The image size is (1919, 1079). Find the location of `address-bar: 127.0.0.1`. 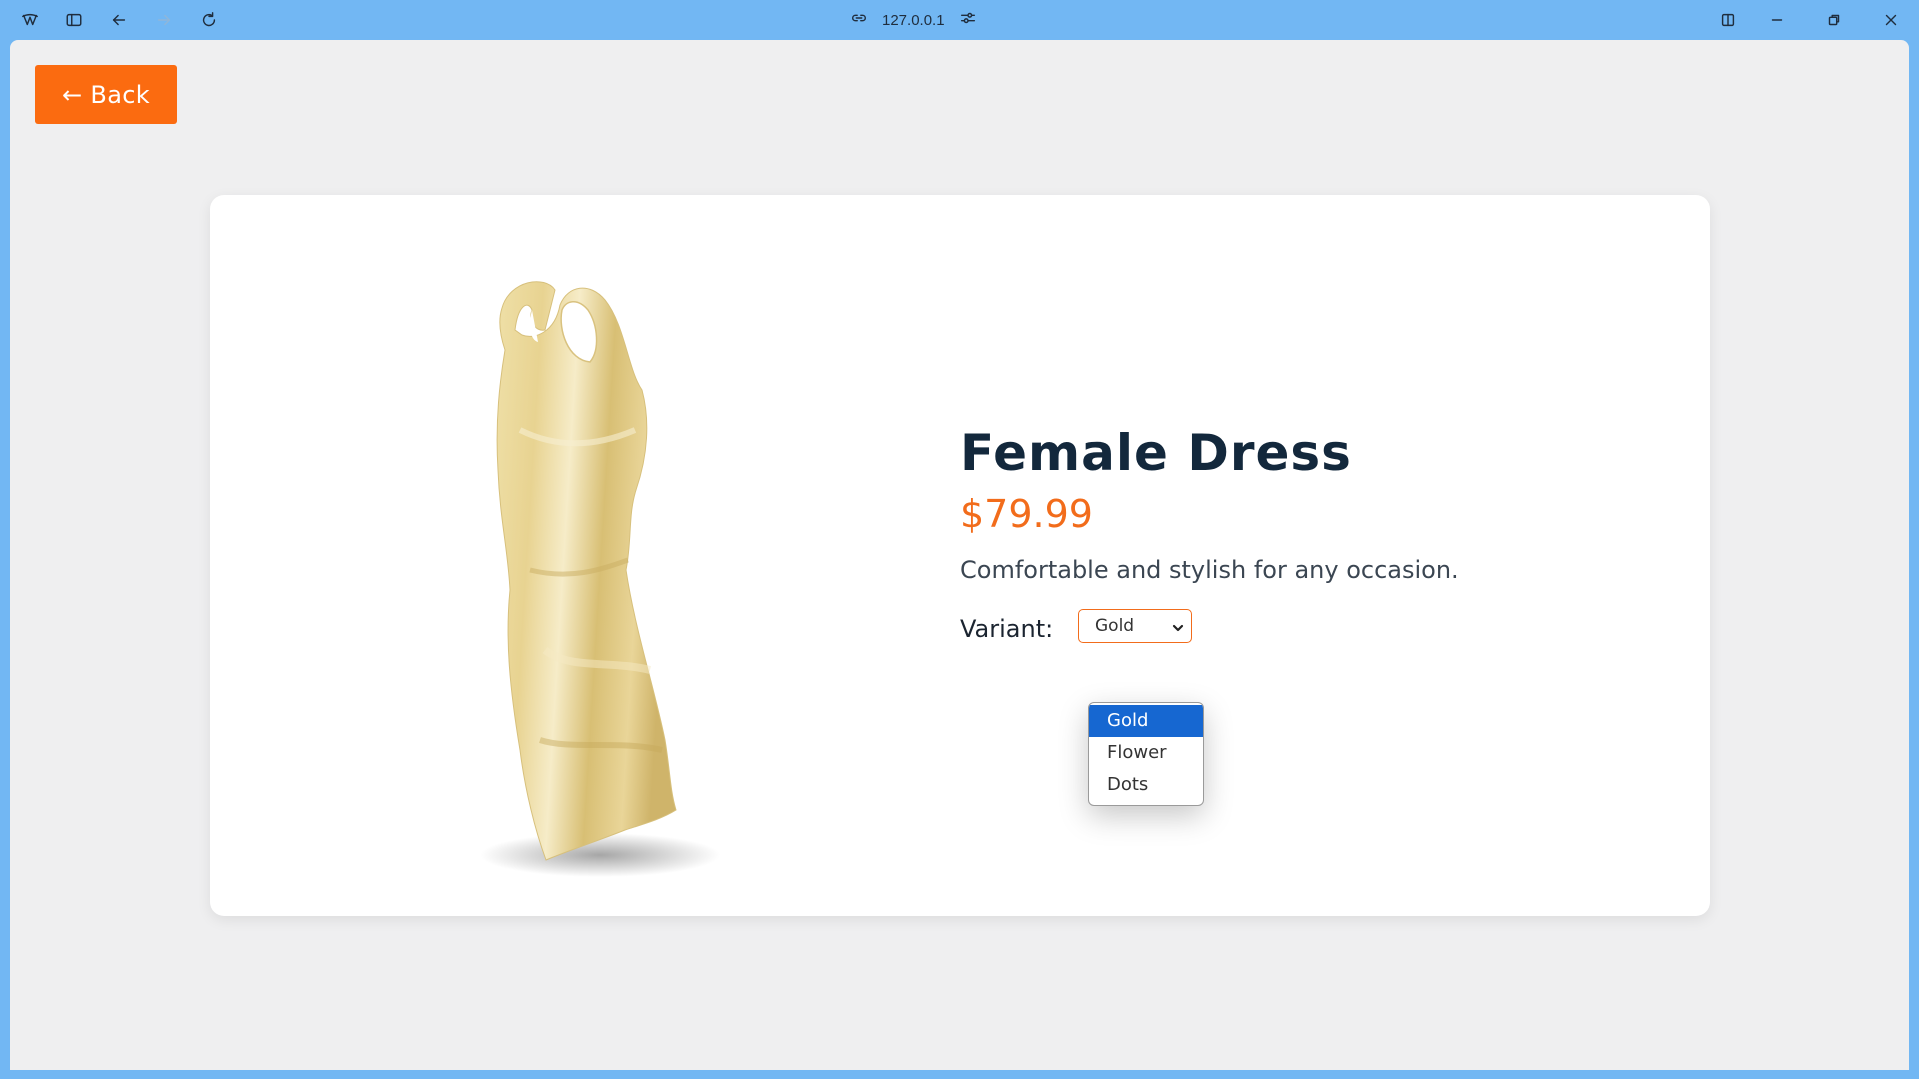

address-bar: 127.0.0.1 is located at coordinates (913, 20).